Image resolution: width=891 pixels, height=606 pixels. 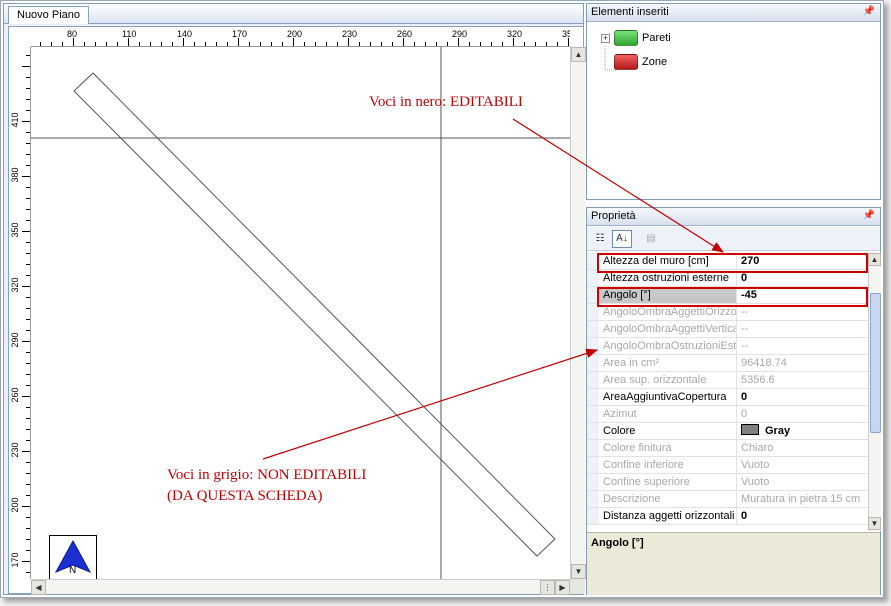 I want to click on property-row: Confine inferiore Vuoto, so click(x=727, y=465).